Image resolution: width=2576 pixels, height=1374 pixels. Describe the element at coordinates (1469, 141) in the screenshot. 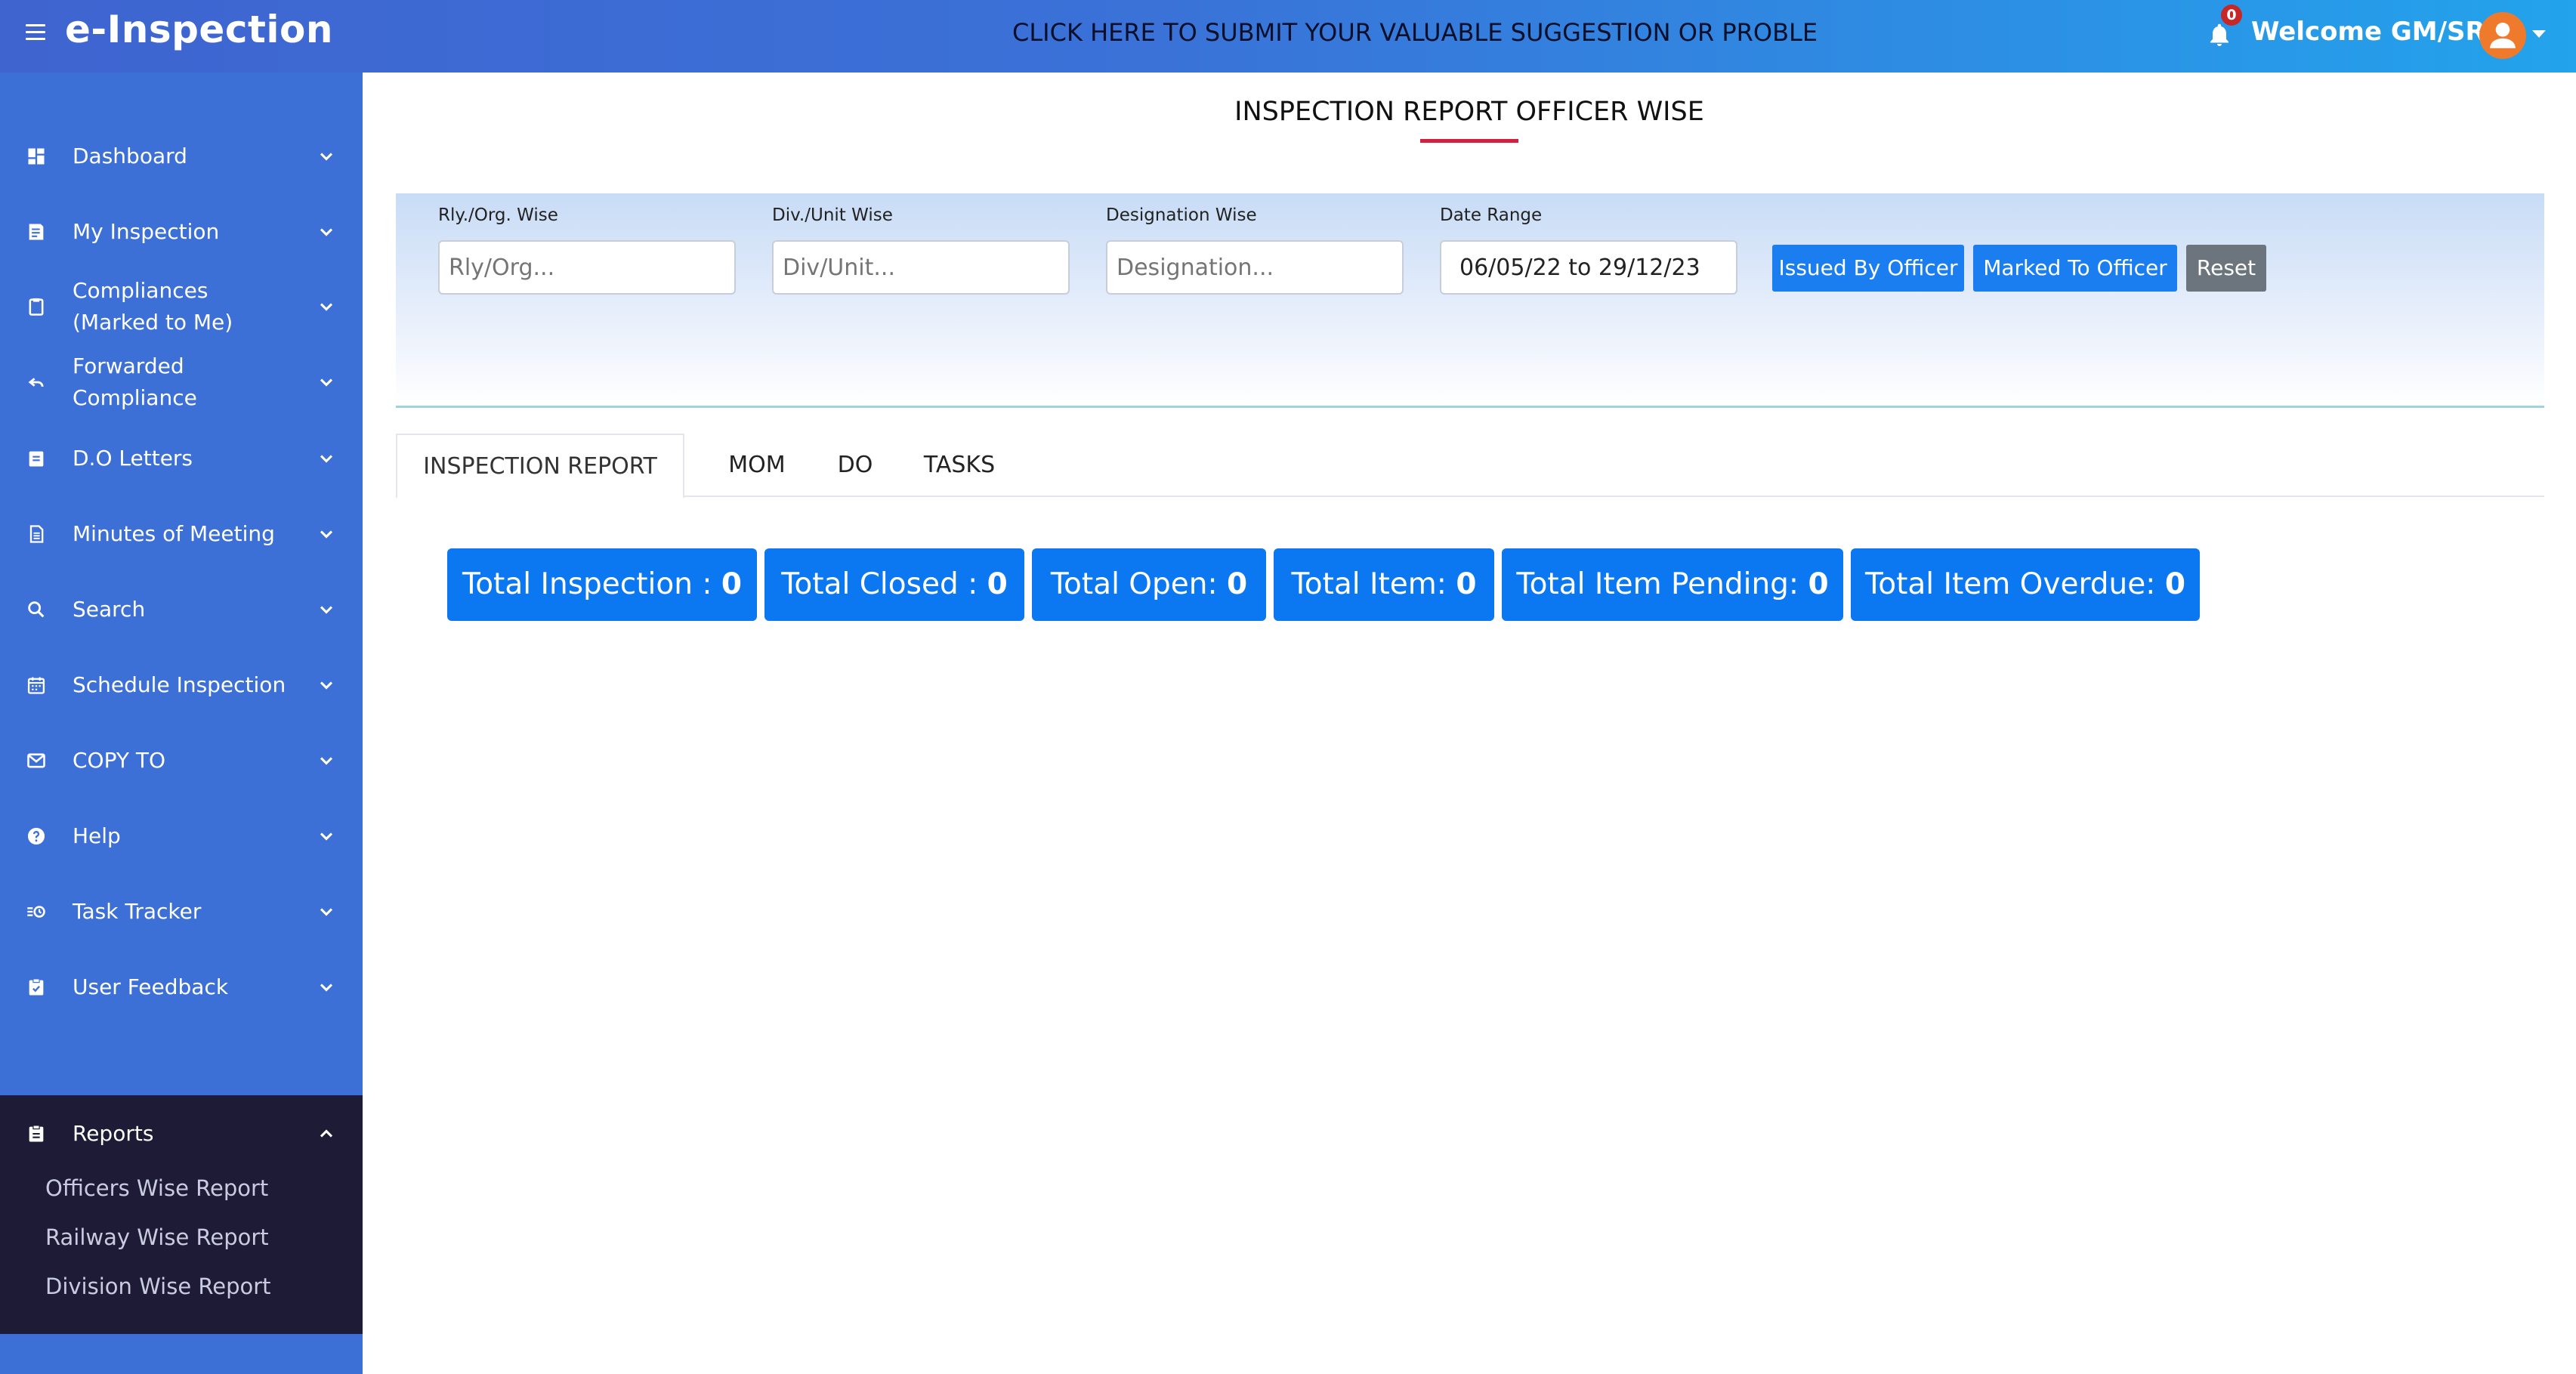

I see `title-underline` at that location.